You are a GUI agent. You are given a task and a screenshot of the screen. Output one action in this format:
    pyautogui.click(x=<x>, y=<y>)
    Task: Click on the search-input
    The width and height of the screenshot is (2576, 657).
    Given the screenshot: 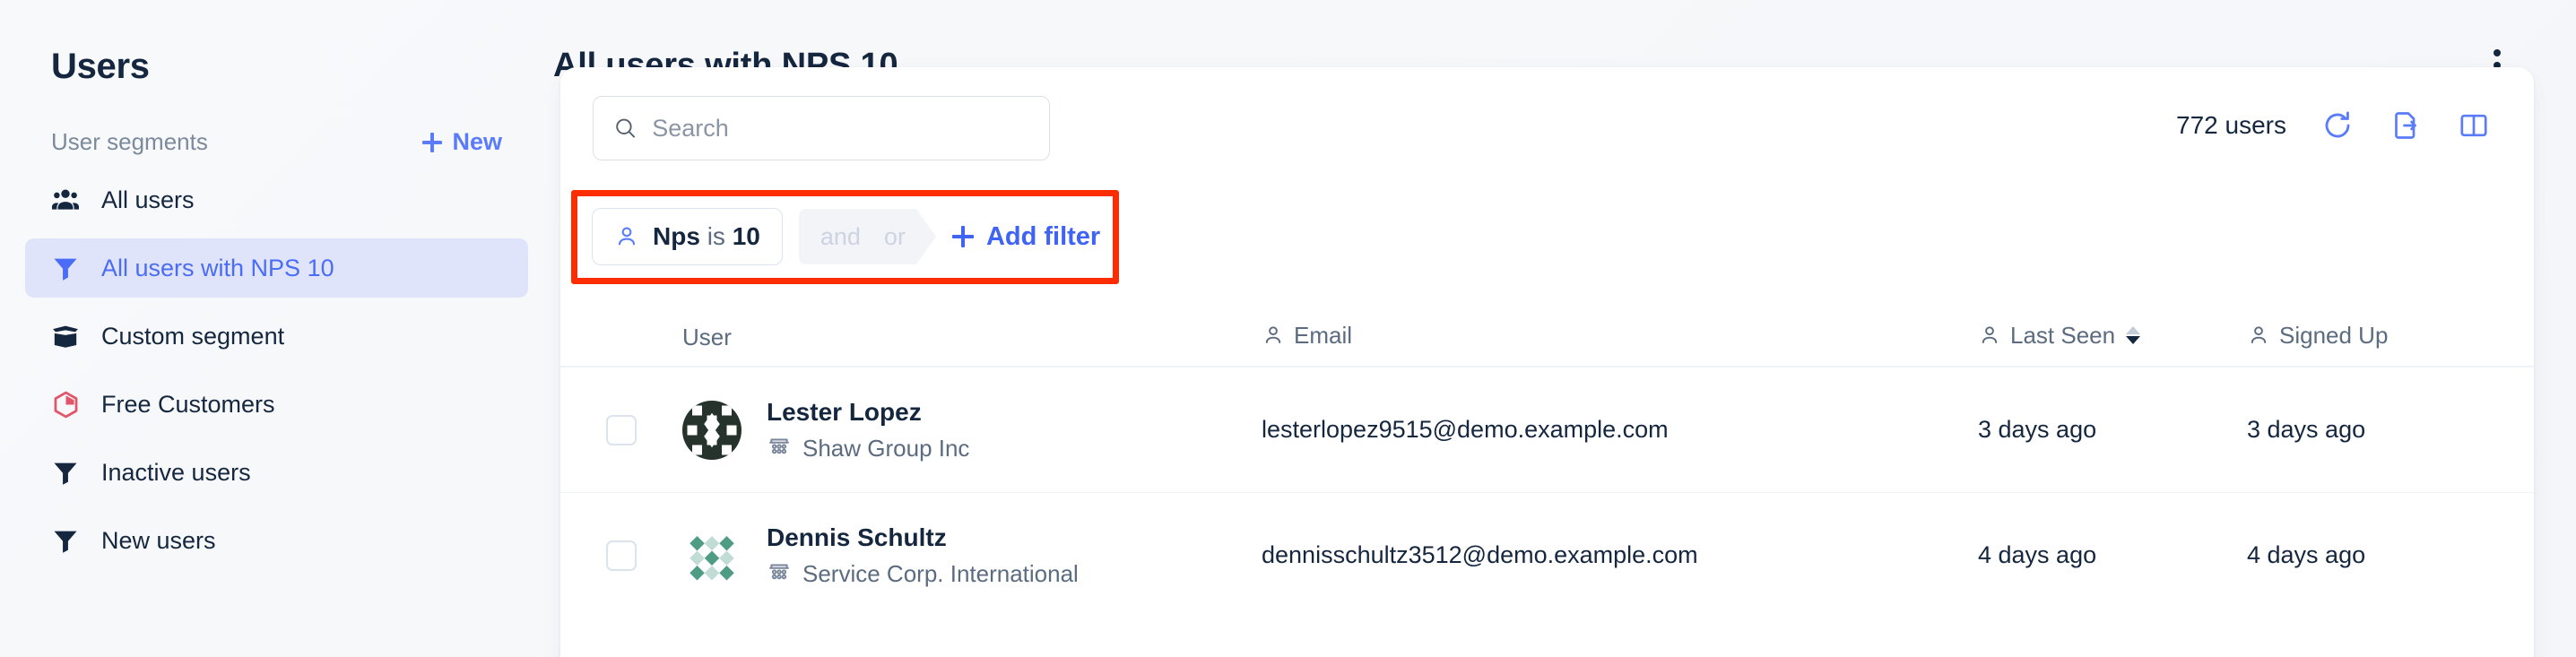 What is the action you would take?
    pyautogui.click(x=840, y=128)
    